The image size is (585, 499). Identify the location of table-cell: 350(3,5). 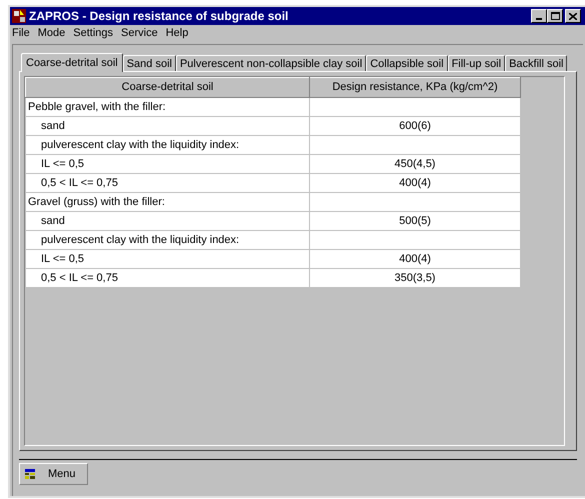
(415, 278).